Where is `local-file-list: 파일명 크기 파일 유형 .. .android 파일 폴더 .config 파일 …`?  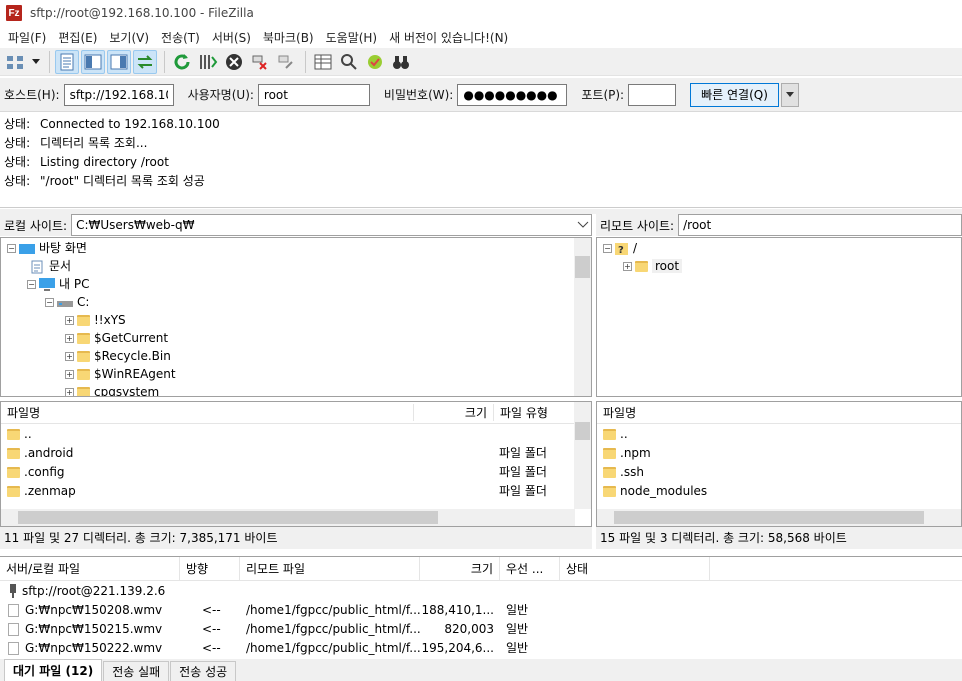
local-file-list: 파일명 크기 파일 유형 .. .android 파일 폴더 .config 파일 … is located at coordinates (296, 464).